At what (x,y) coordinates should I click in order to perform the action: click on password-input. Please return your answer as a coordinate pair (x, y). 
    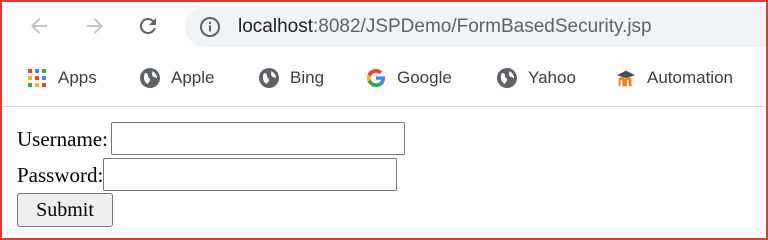
    Looking at the image, I should click on (250, 174).